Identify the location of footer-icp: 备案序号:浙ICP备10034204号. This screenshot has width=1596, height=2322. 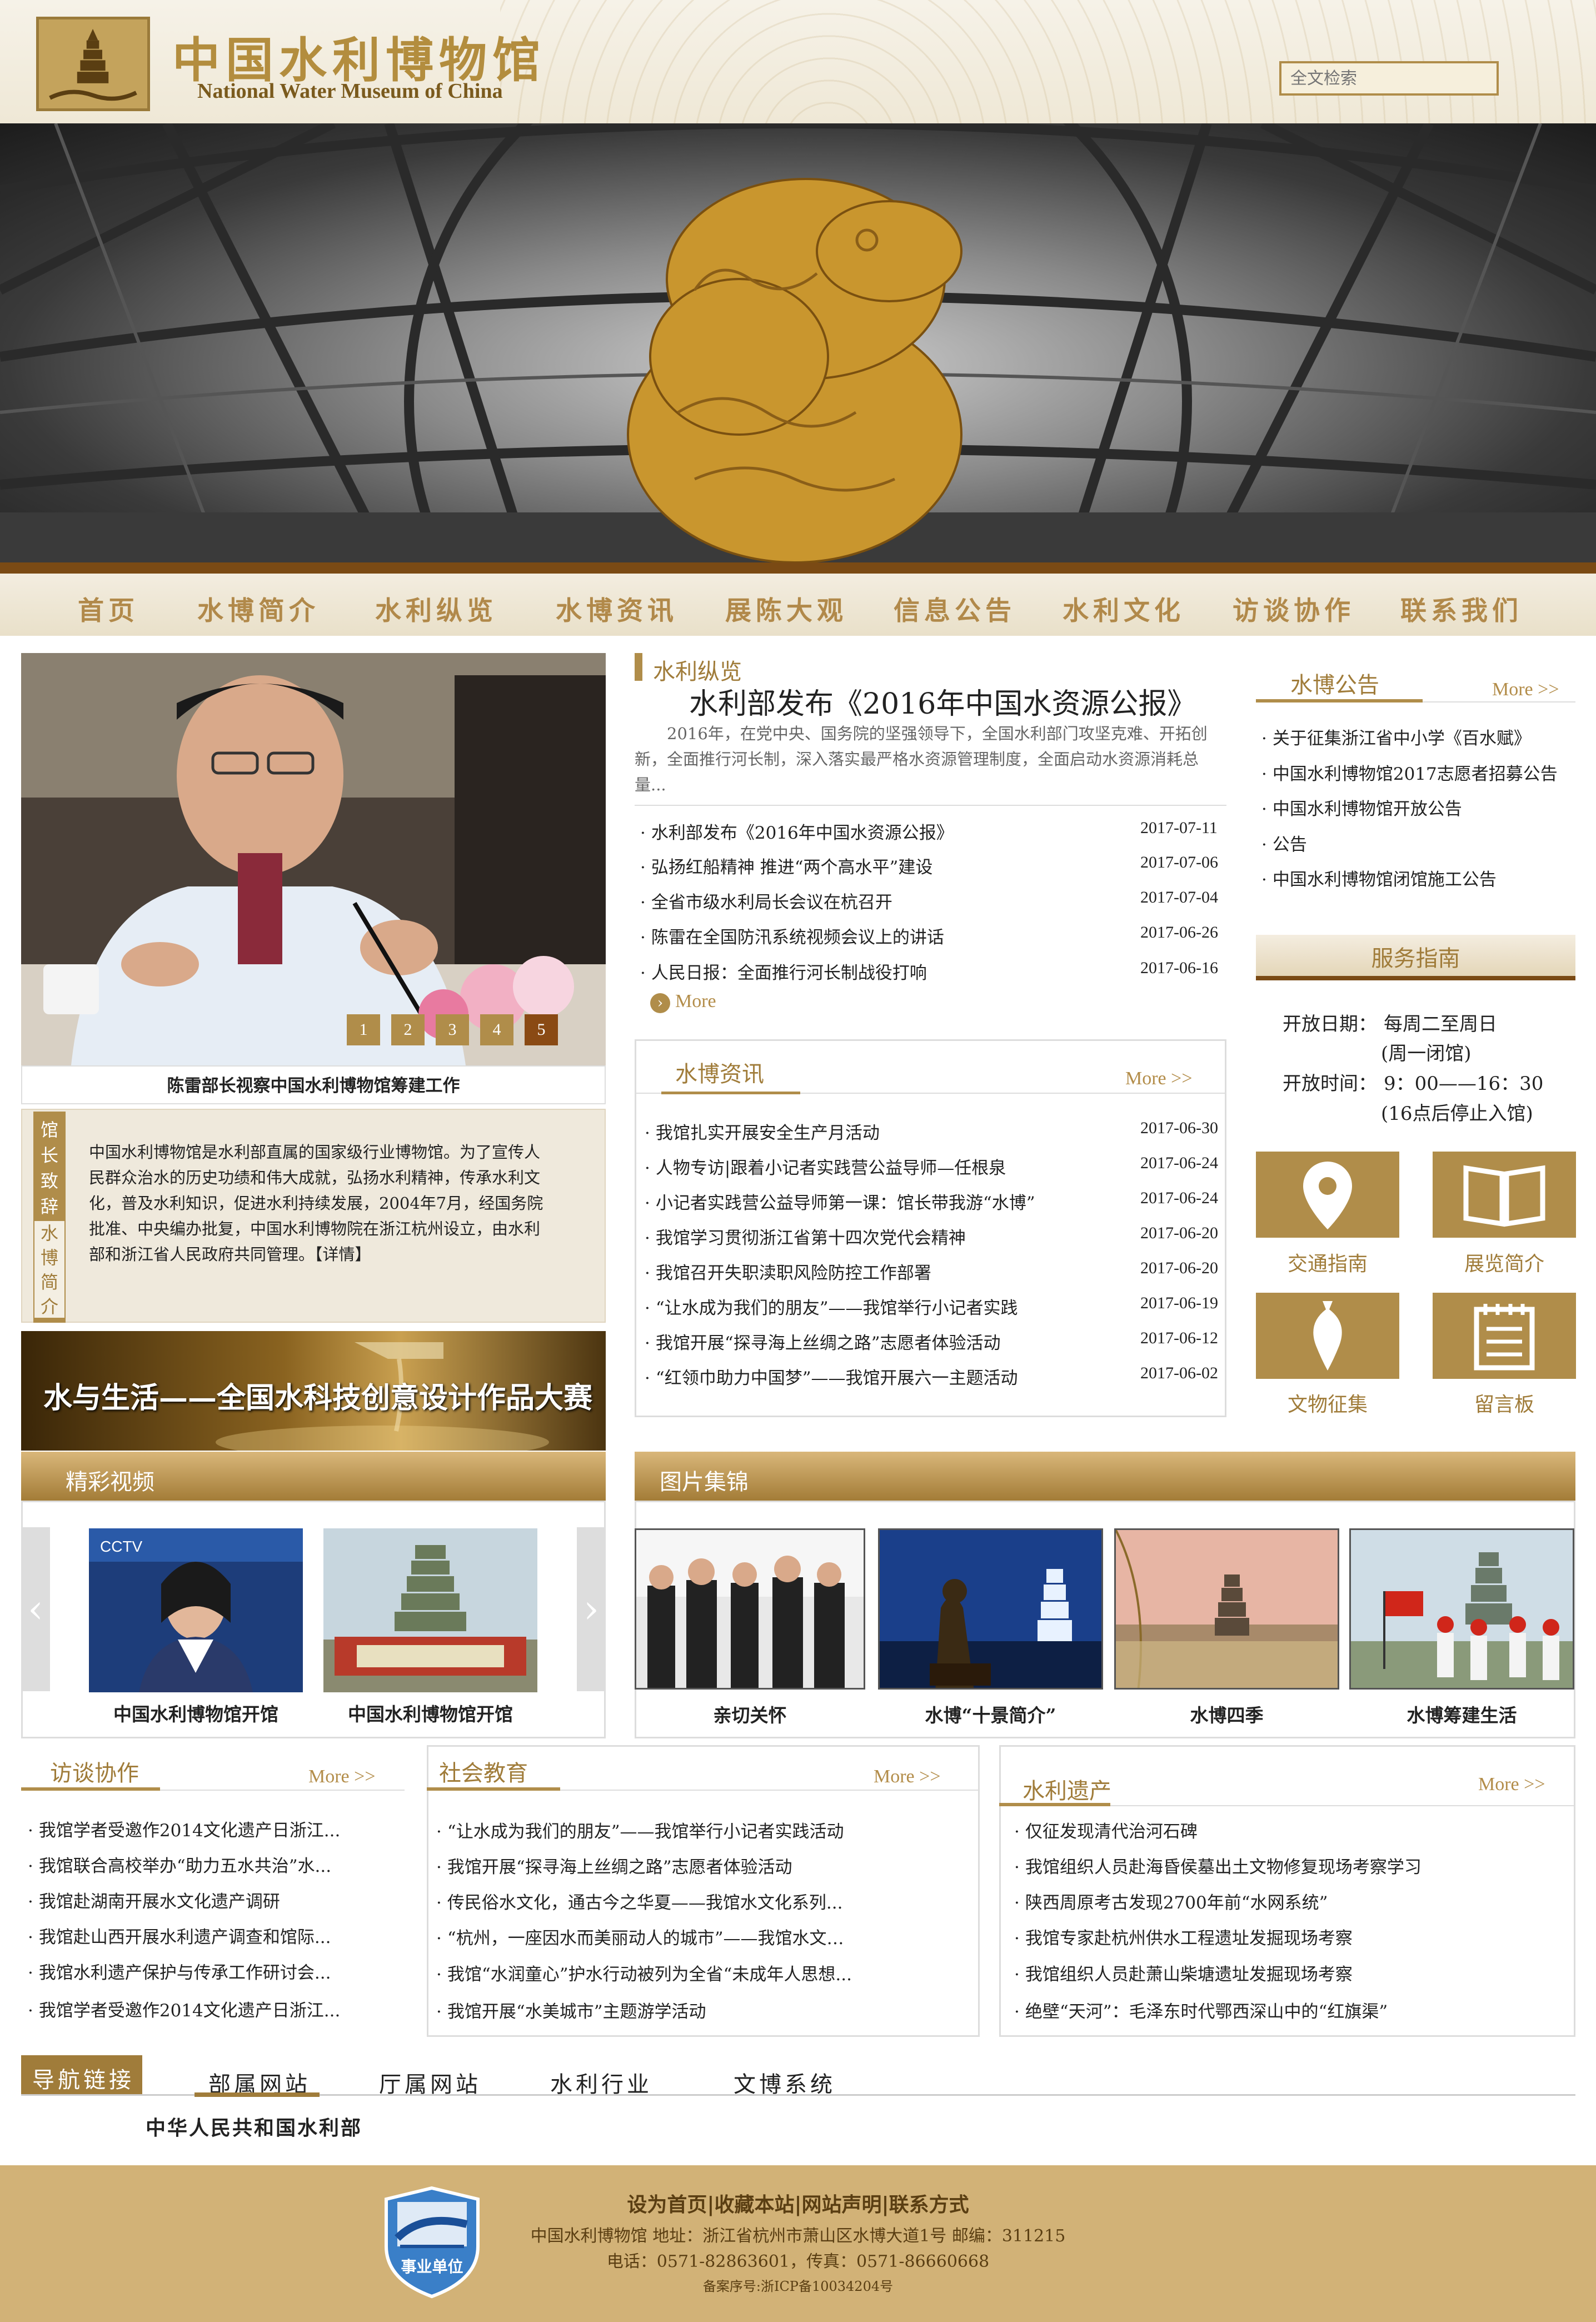
(798, 2285).